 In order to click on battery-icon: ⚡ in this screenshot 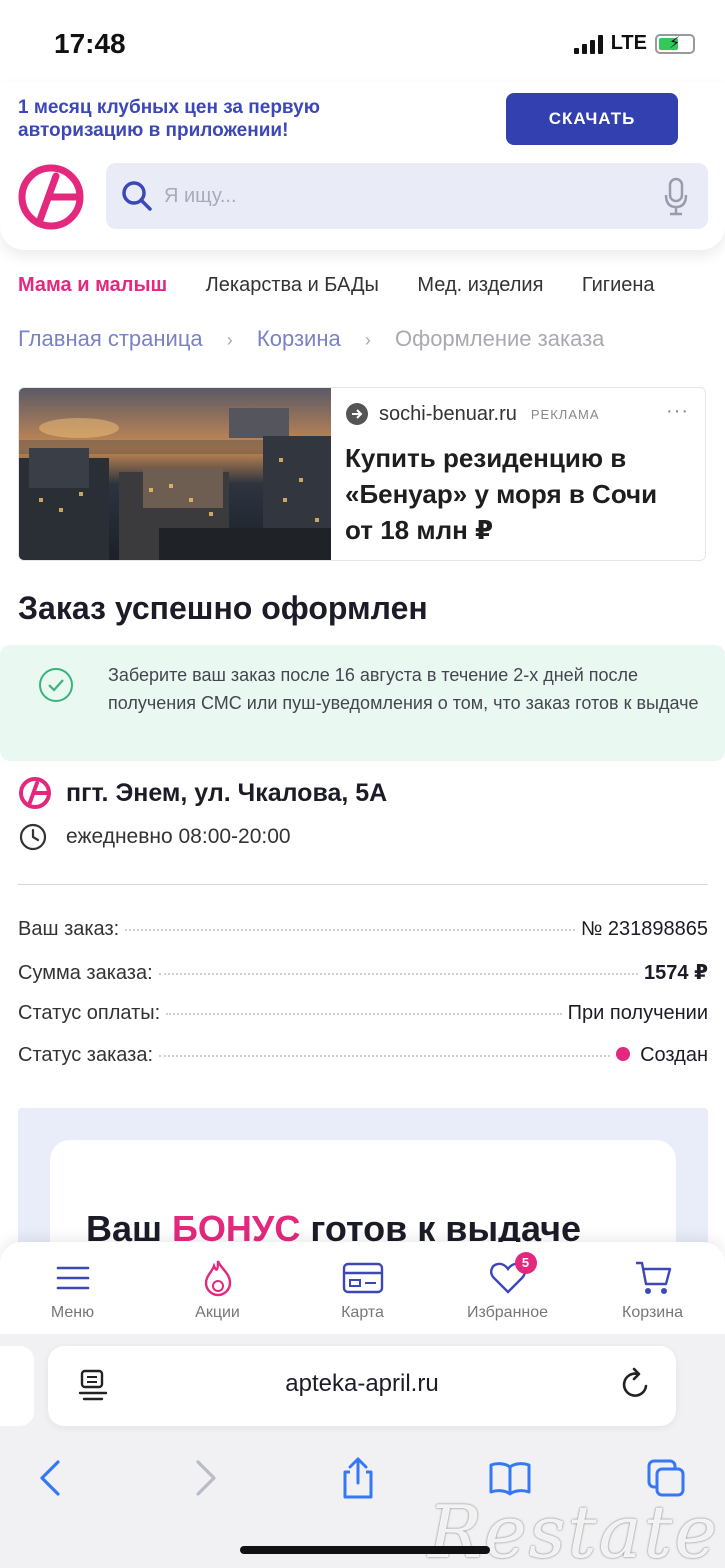, I will do `click(675, 43)`.